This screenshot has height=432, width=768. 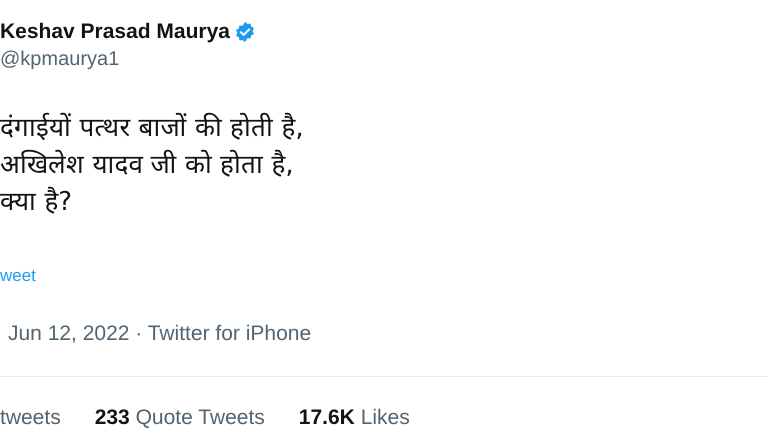 What do you see at coordinates (60, 60) in the screenshot?
I see `author-handle: @kpmaurya1` at bounding box center [60, 60].